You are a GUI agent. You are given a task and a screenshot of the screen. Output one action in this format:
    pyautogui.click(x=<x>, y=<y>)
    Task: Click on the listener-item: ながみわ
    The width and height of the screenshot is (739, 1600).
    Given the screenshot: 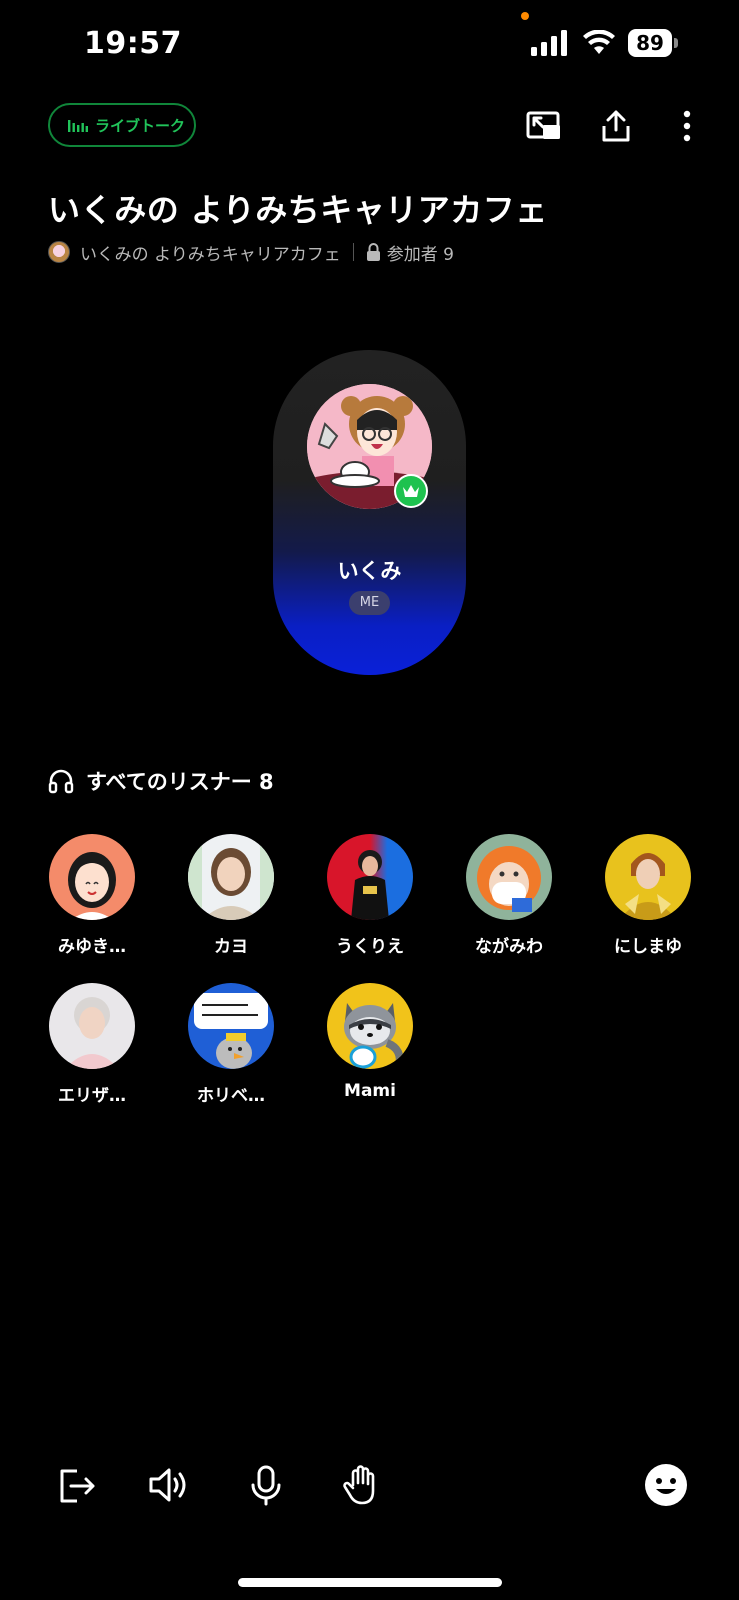 What is the action you would take?
    pyautogui.click(x=509, y=895)
    